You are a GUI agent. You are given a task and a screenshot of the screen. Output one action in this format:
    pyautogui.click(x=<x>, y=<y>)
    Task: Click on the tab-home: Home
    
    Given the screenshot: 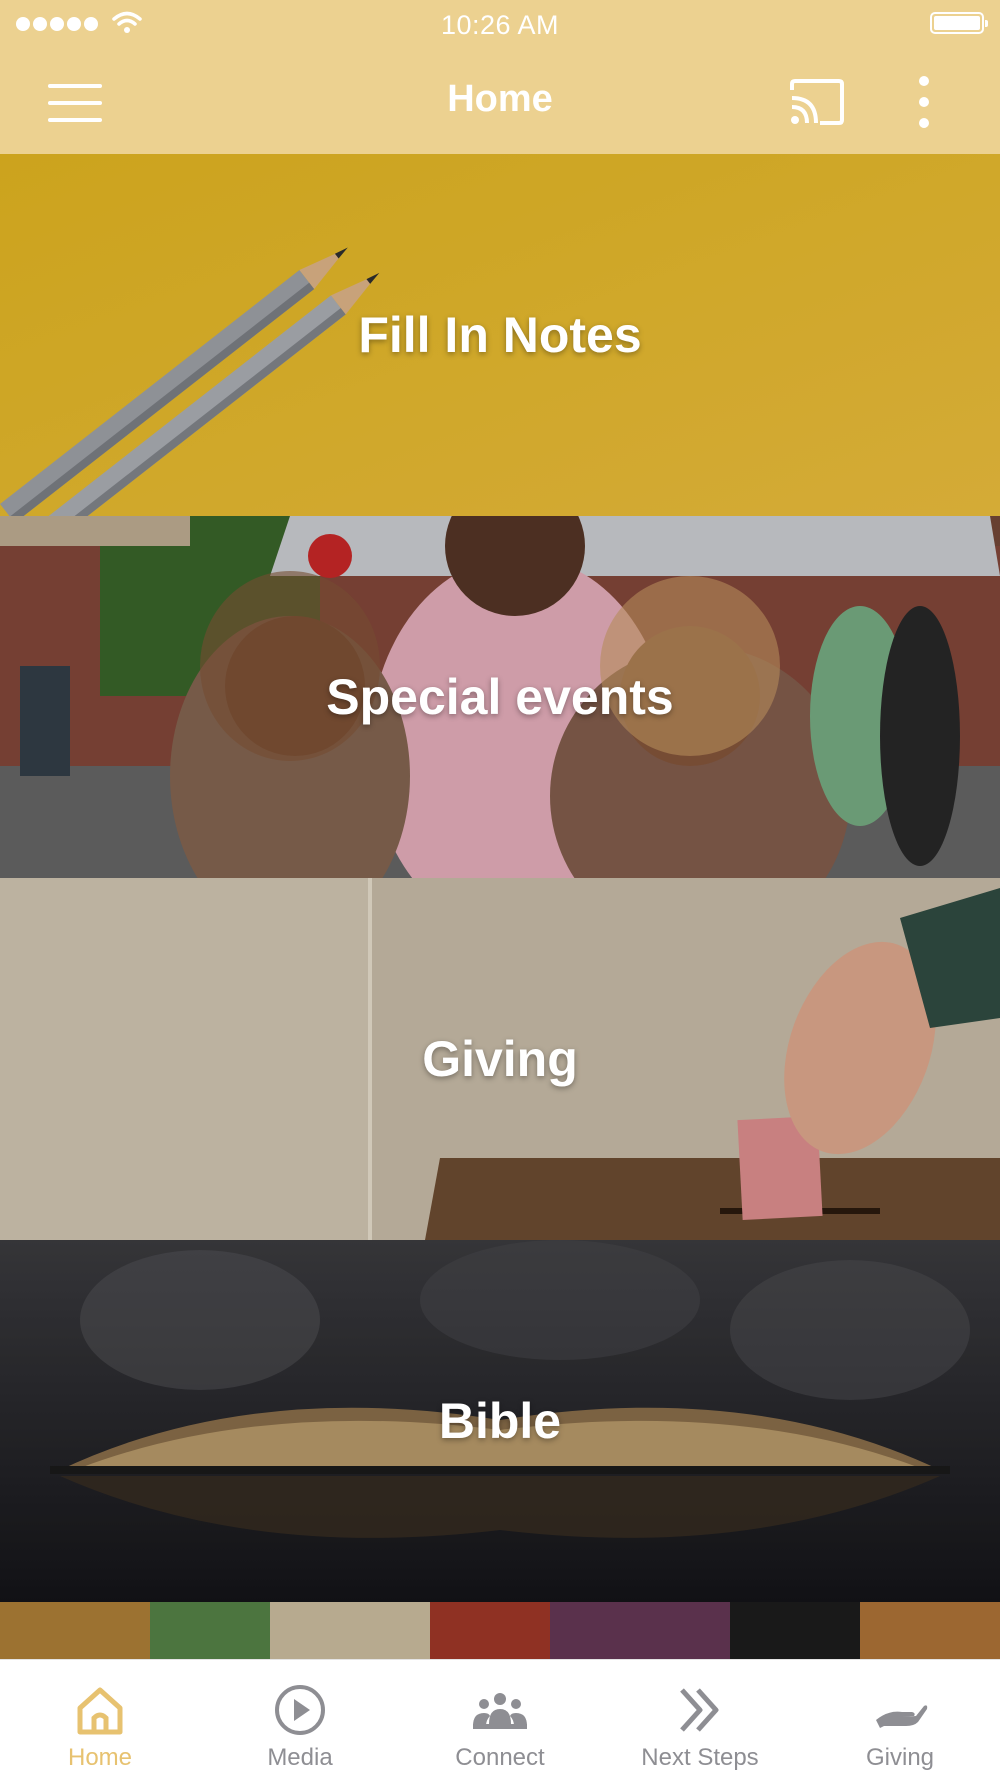 What is the action you would take?
    pyautogui.click(x=100, y=1719)
    